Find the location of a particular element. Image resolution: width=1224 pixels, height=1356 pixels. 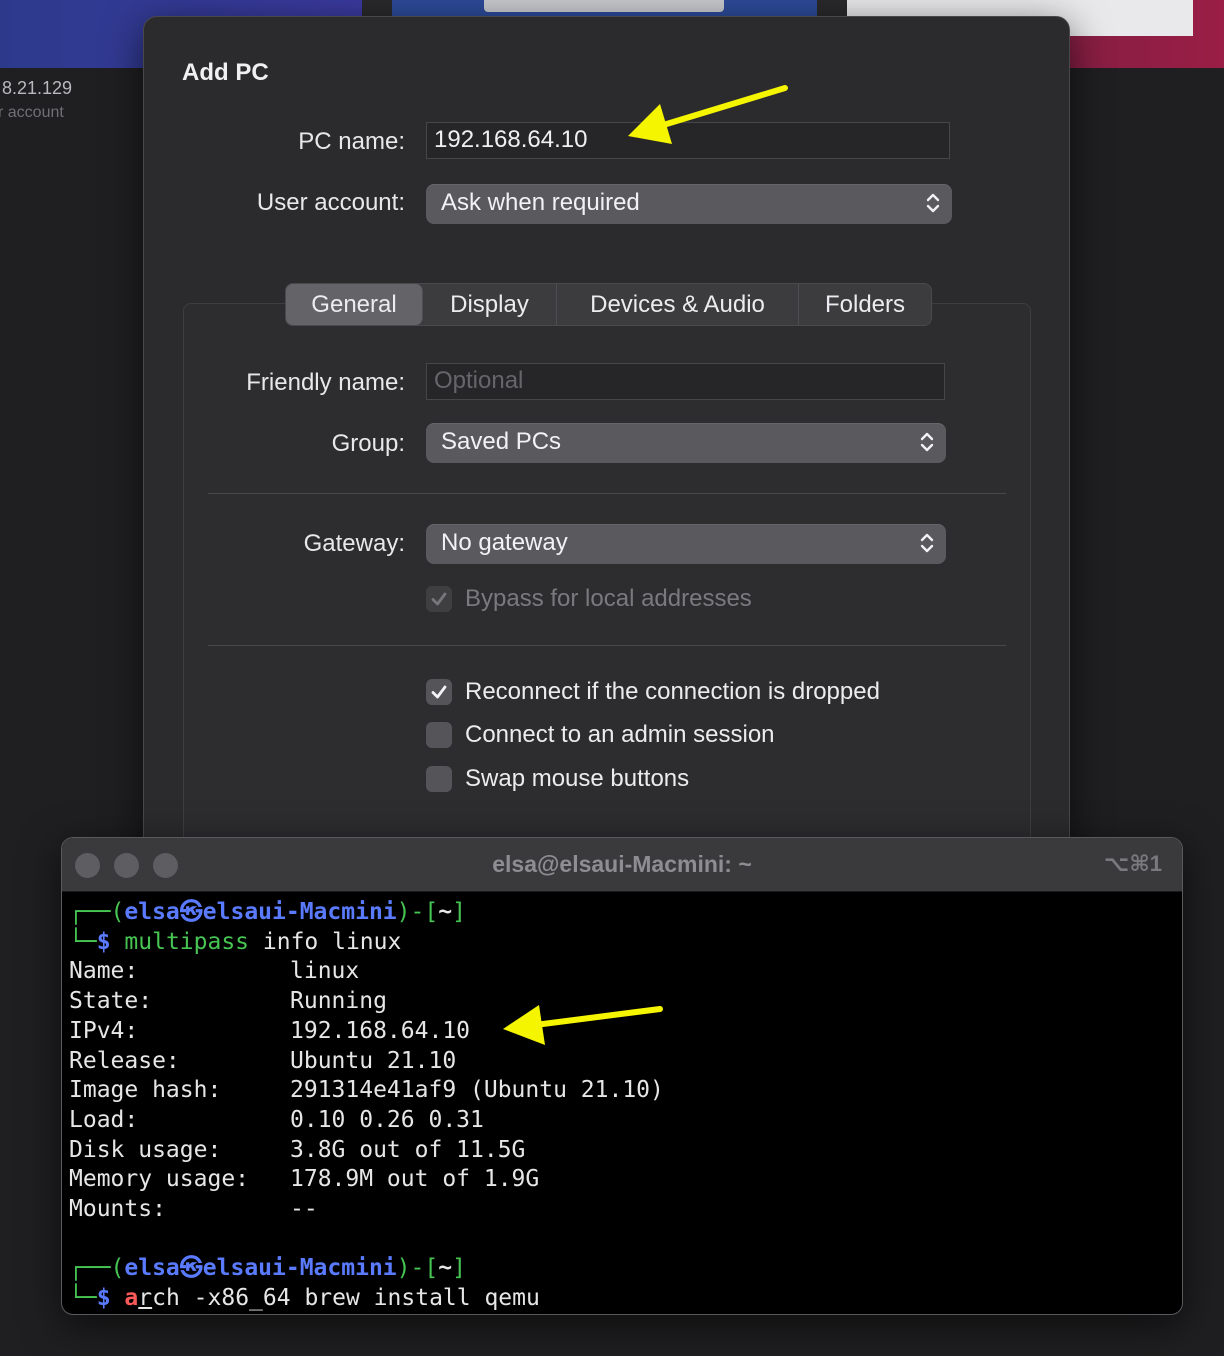

terminal-titlebar: elsa@elsaui-Macmini: ~ ⌥⌘1 is located at coordinates (622, 865).